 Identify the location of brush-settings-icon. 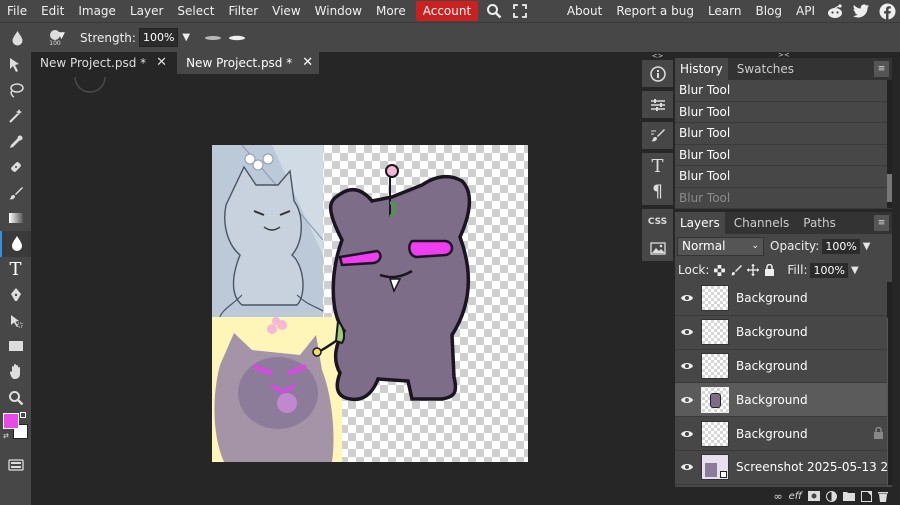
(657, 135).